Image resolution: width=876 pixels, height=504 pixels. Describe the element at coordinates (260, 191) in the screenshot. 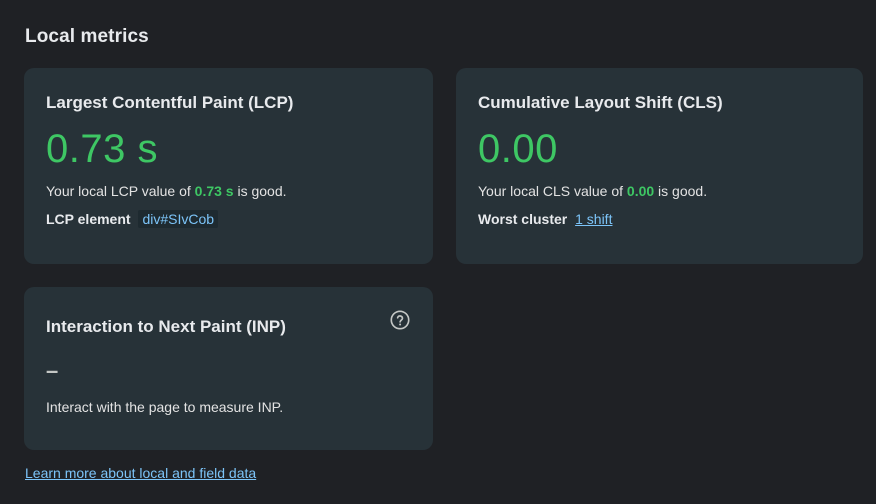

I see `lcp-desc-suffix: is good.` at that location.